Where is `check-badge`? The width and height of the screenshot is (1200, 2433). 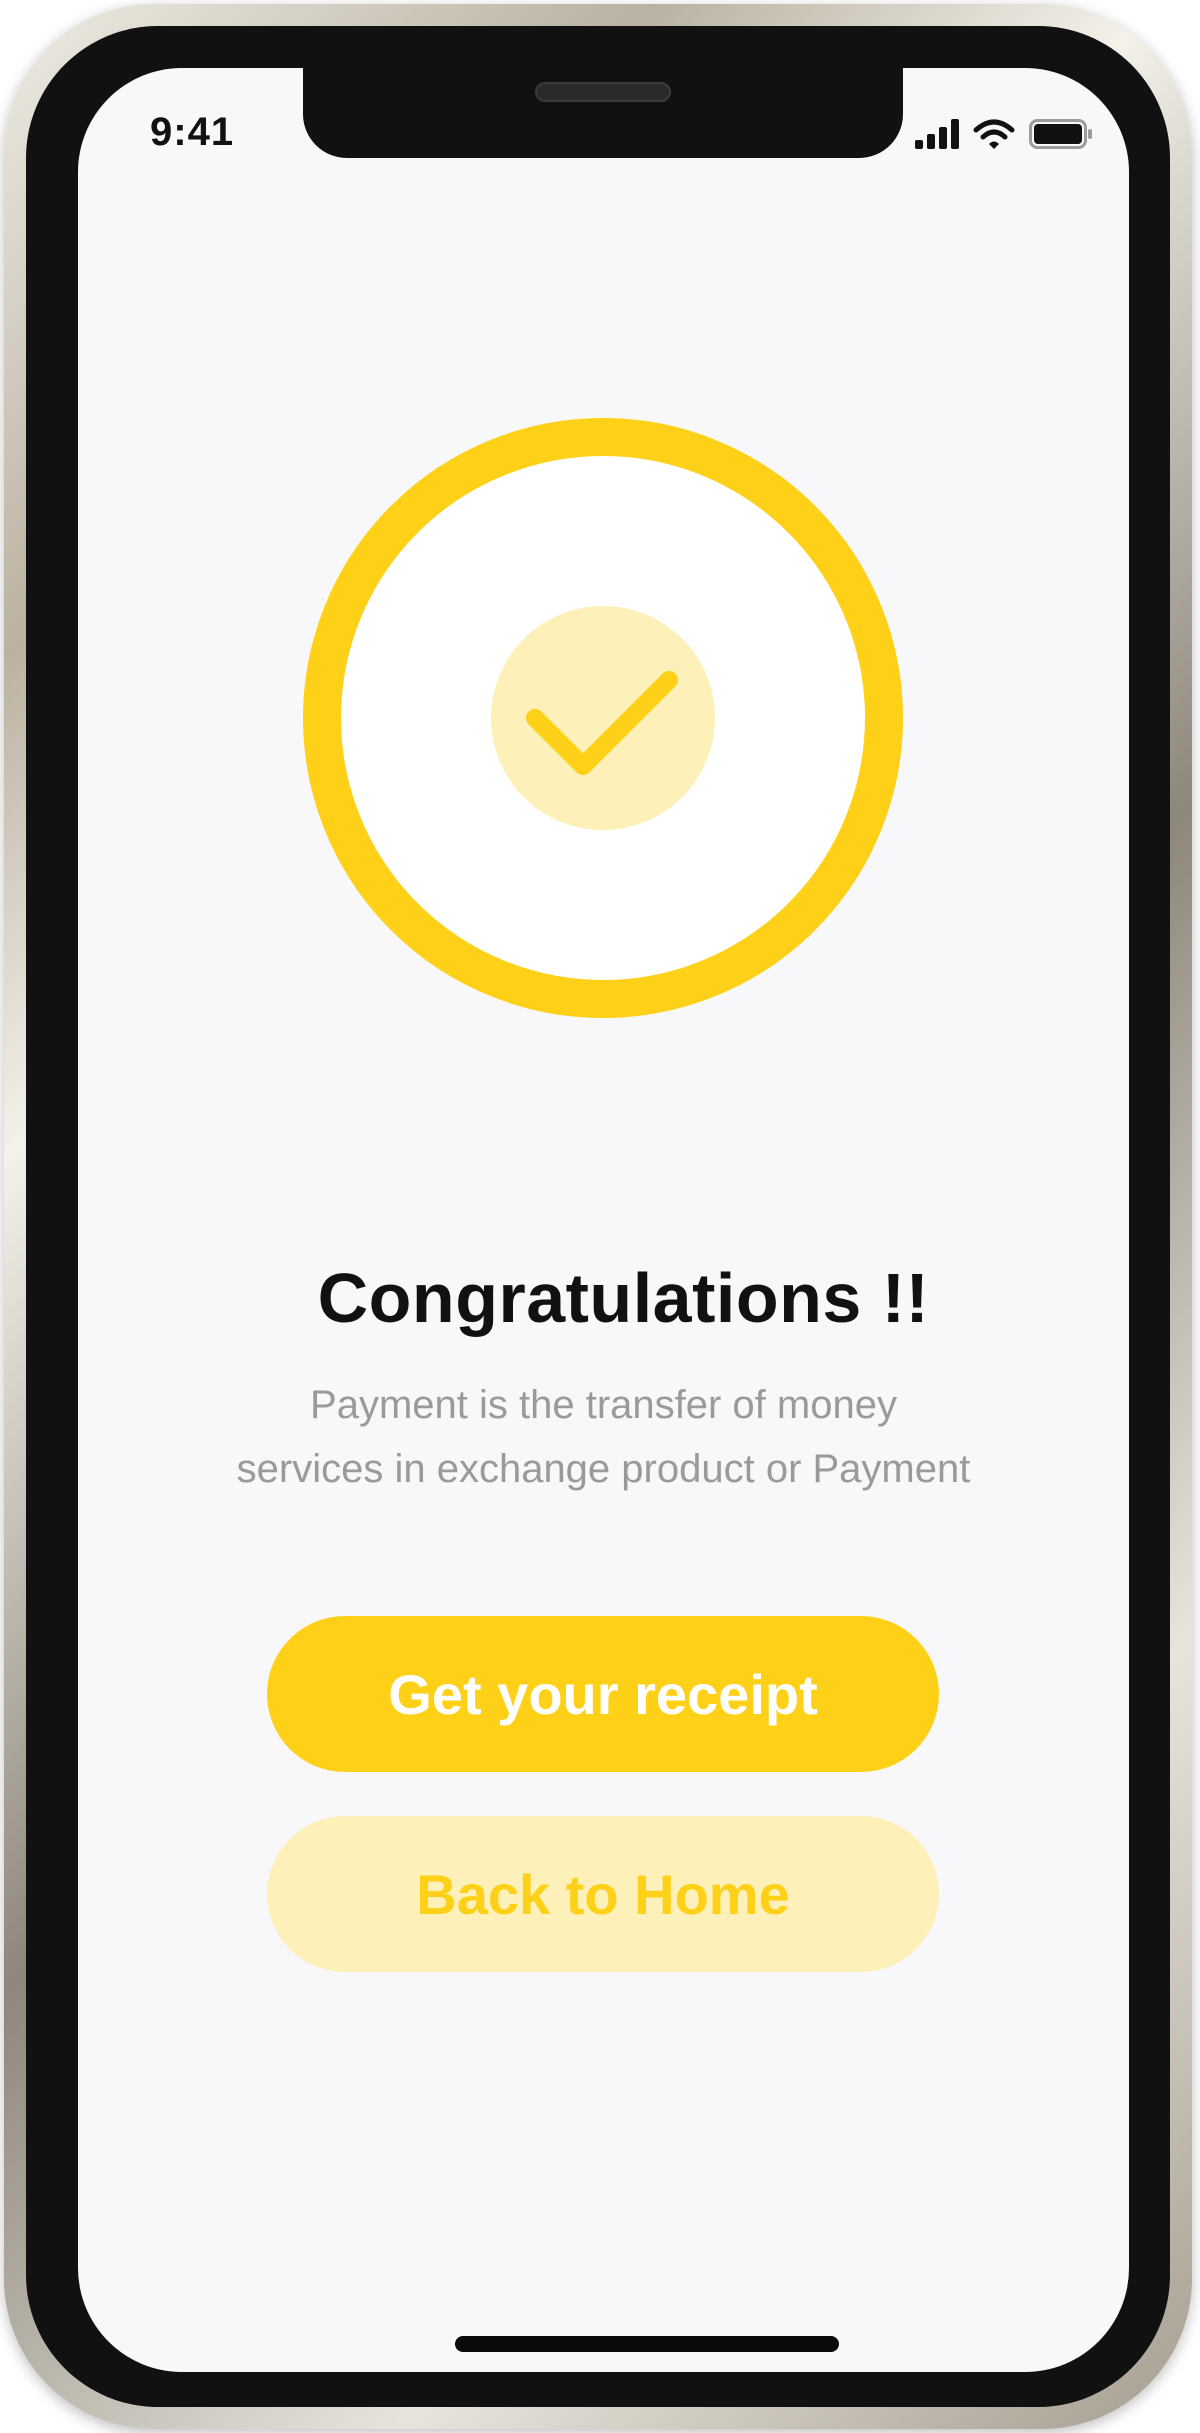
check-badge is located at coordinates (603, 718).